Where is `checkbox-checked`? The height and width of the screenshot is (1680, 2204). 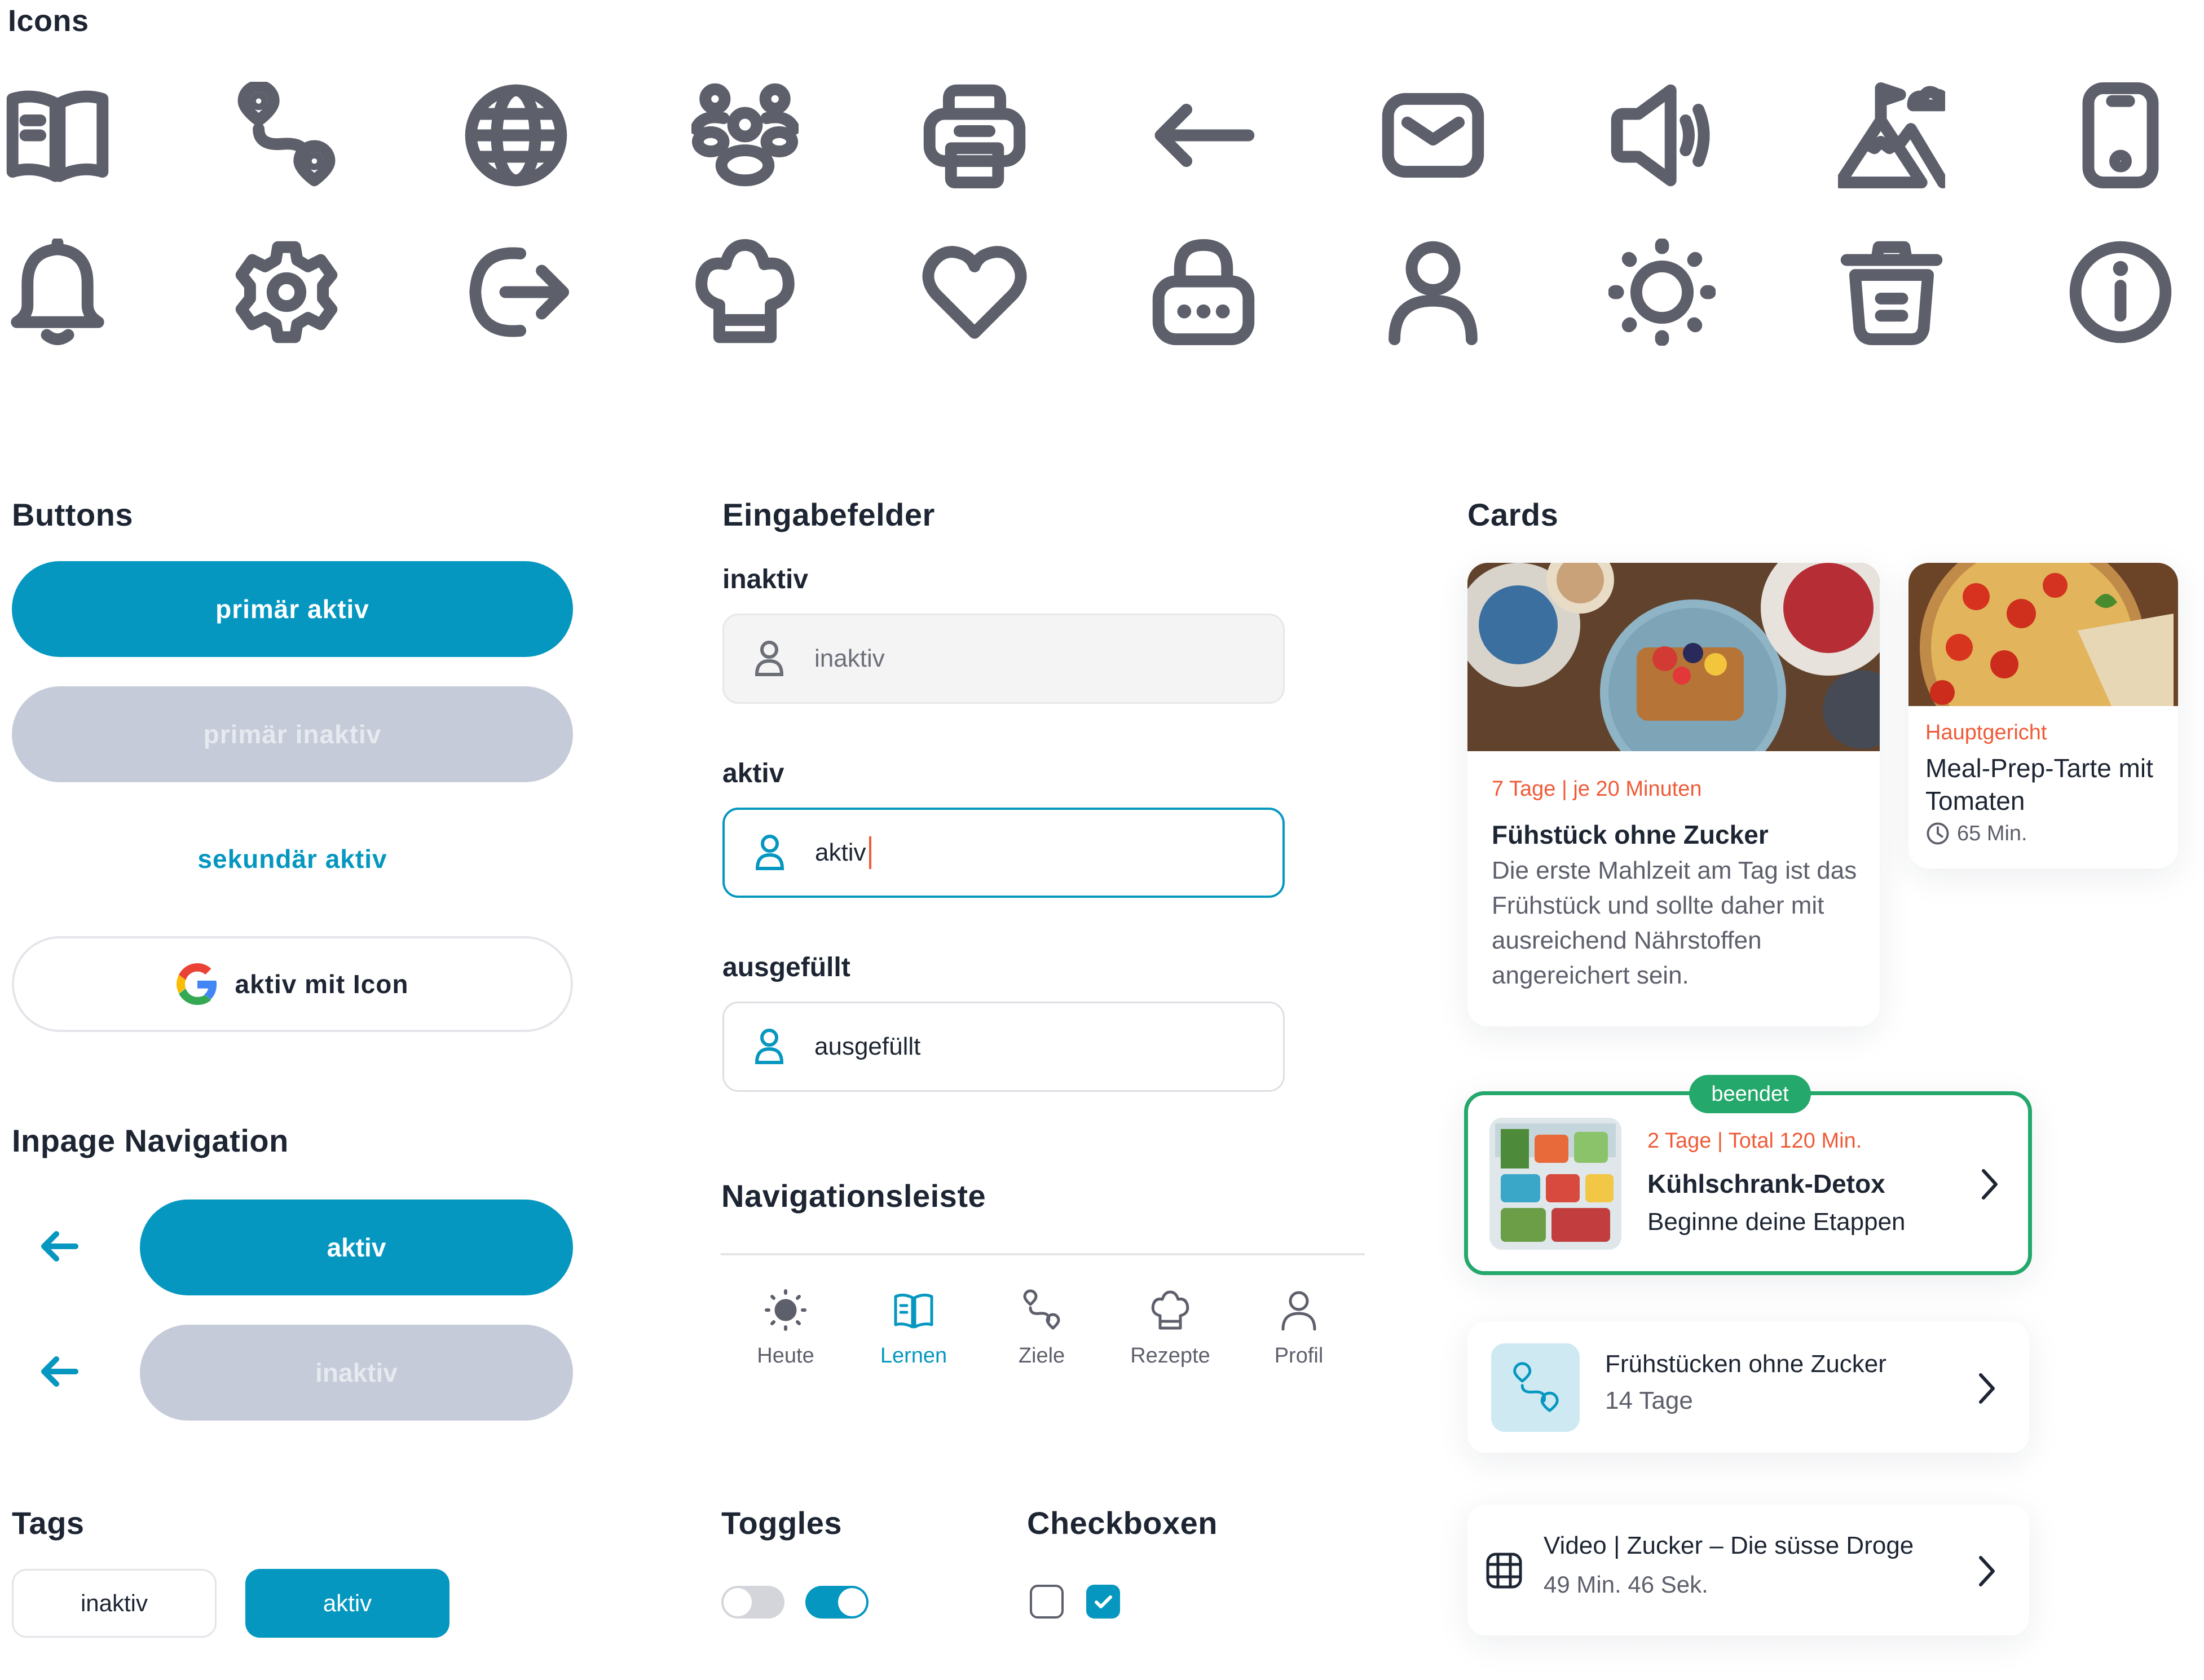
checkbox-checked is located at coordinates (1103, 1602).